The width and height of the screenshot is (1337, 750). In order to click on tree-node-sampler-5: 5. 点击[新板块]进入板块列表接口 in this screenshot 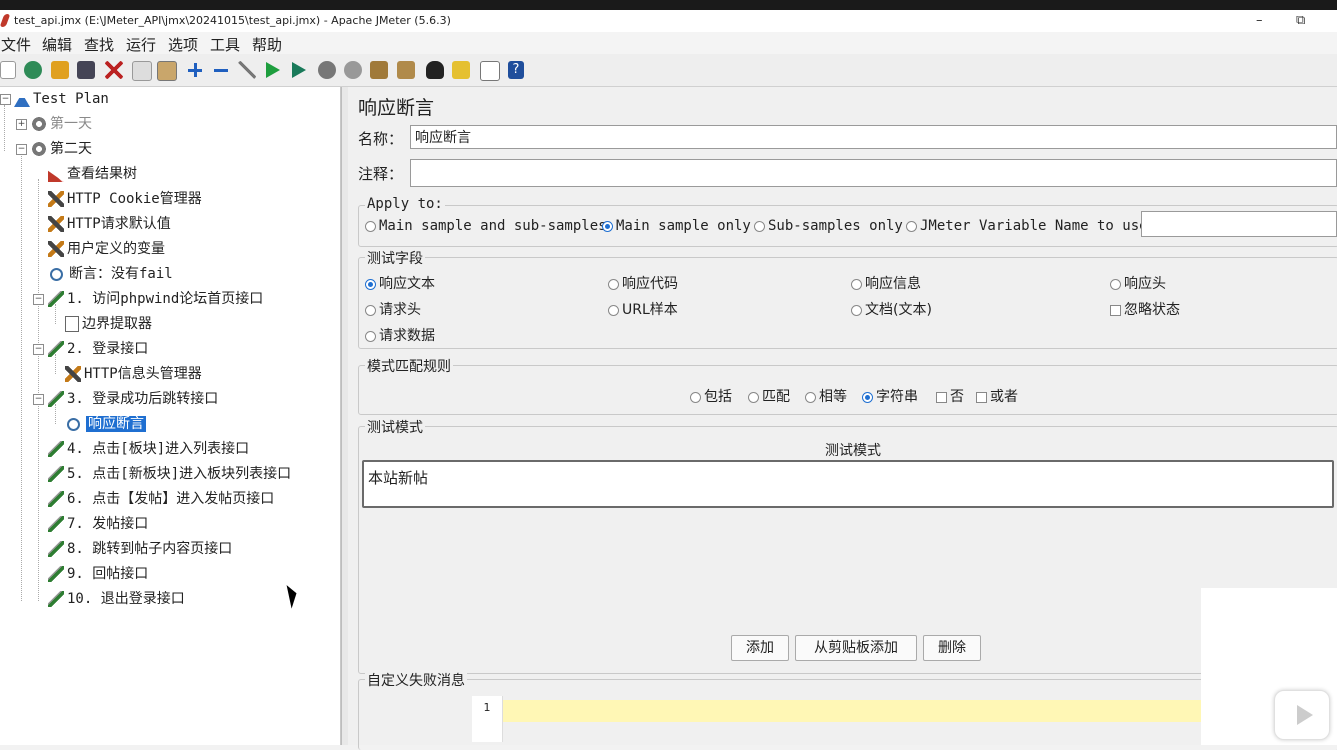, I will do `click(169, 474)`.